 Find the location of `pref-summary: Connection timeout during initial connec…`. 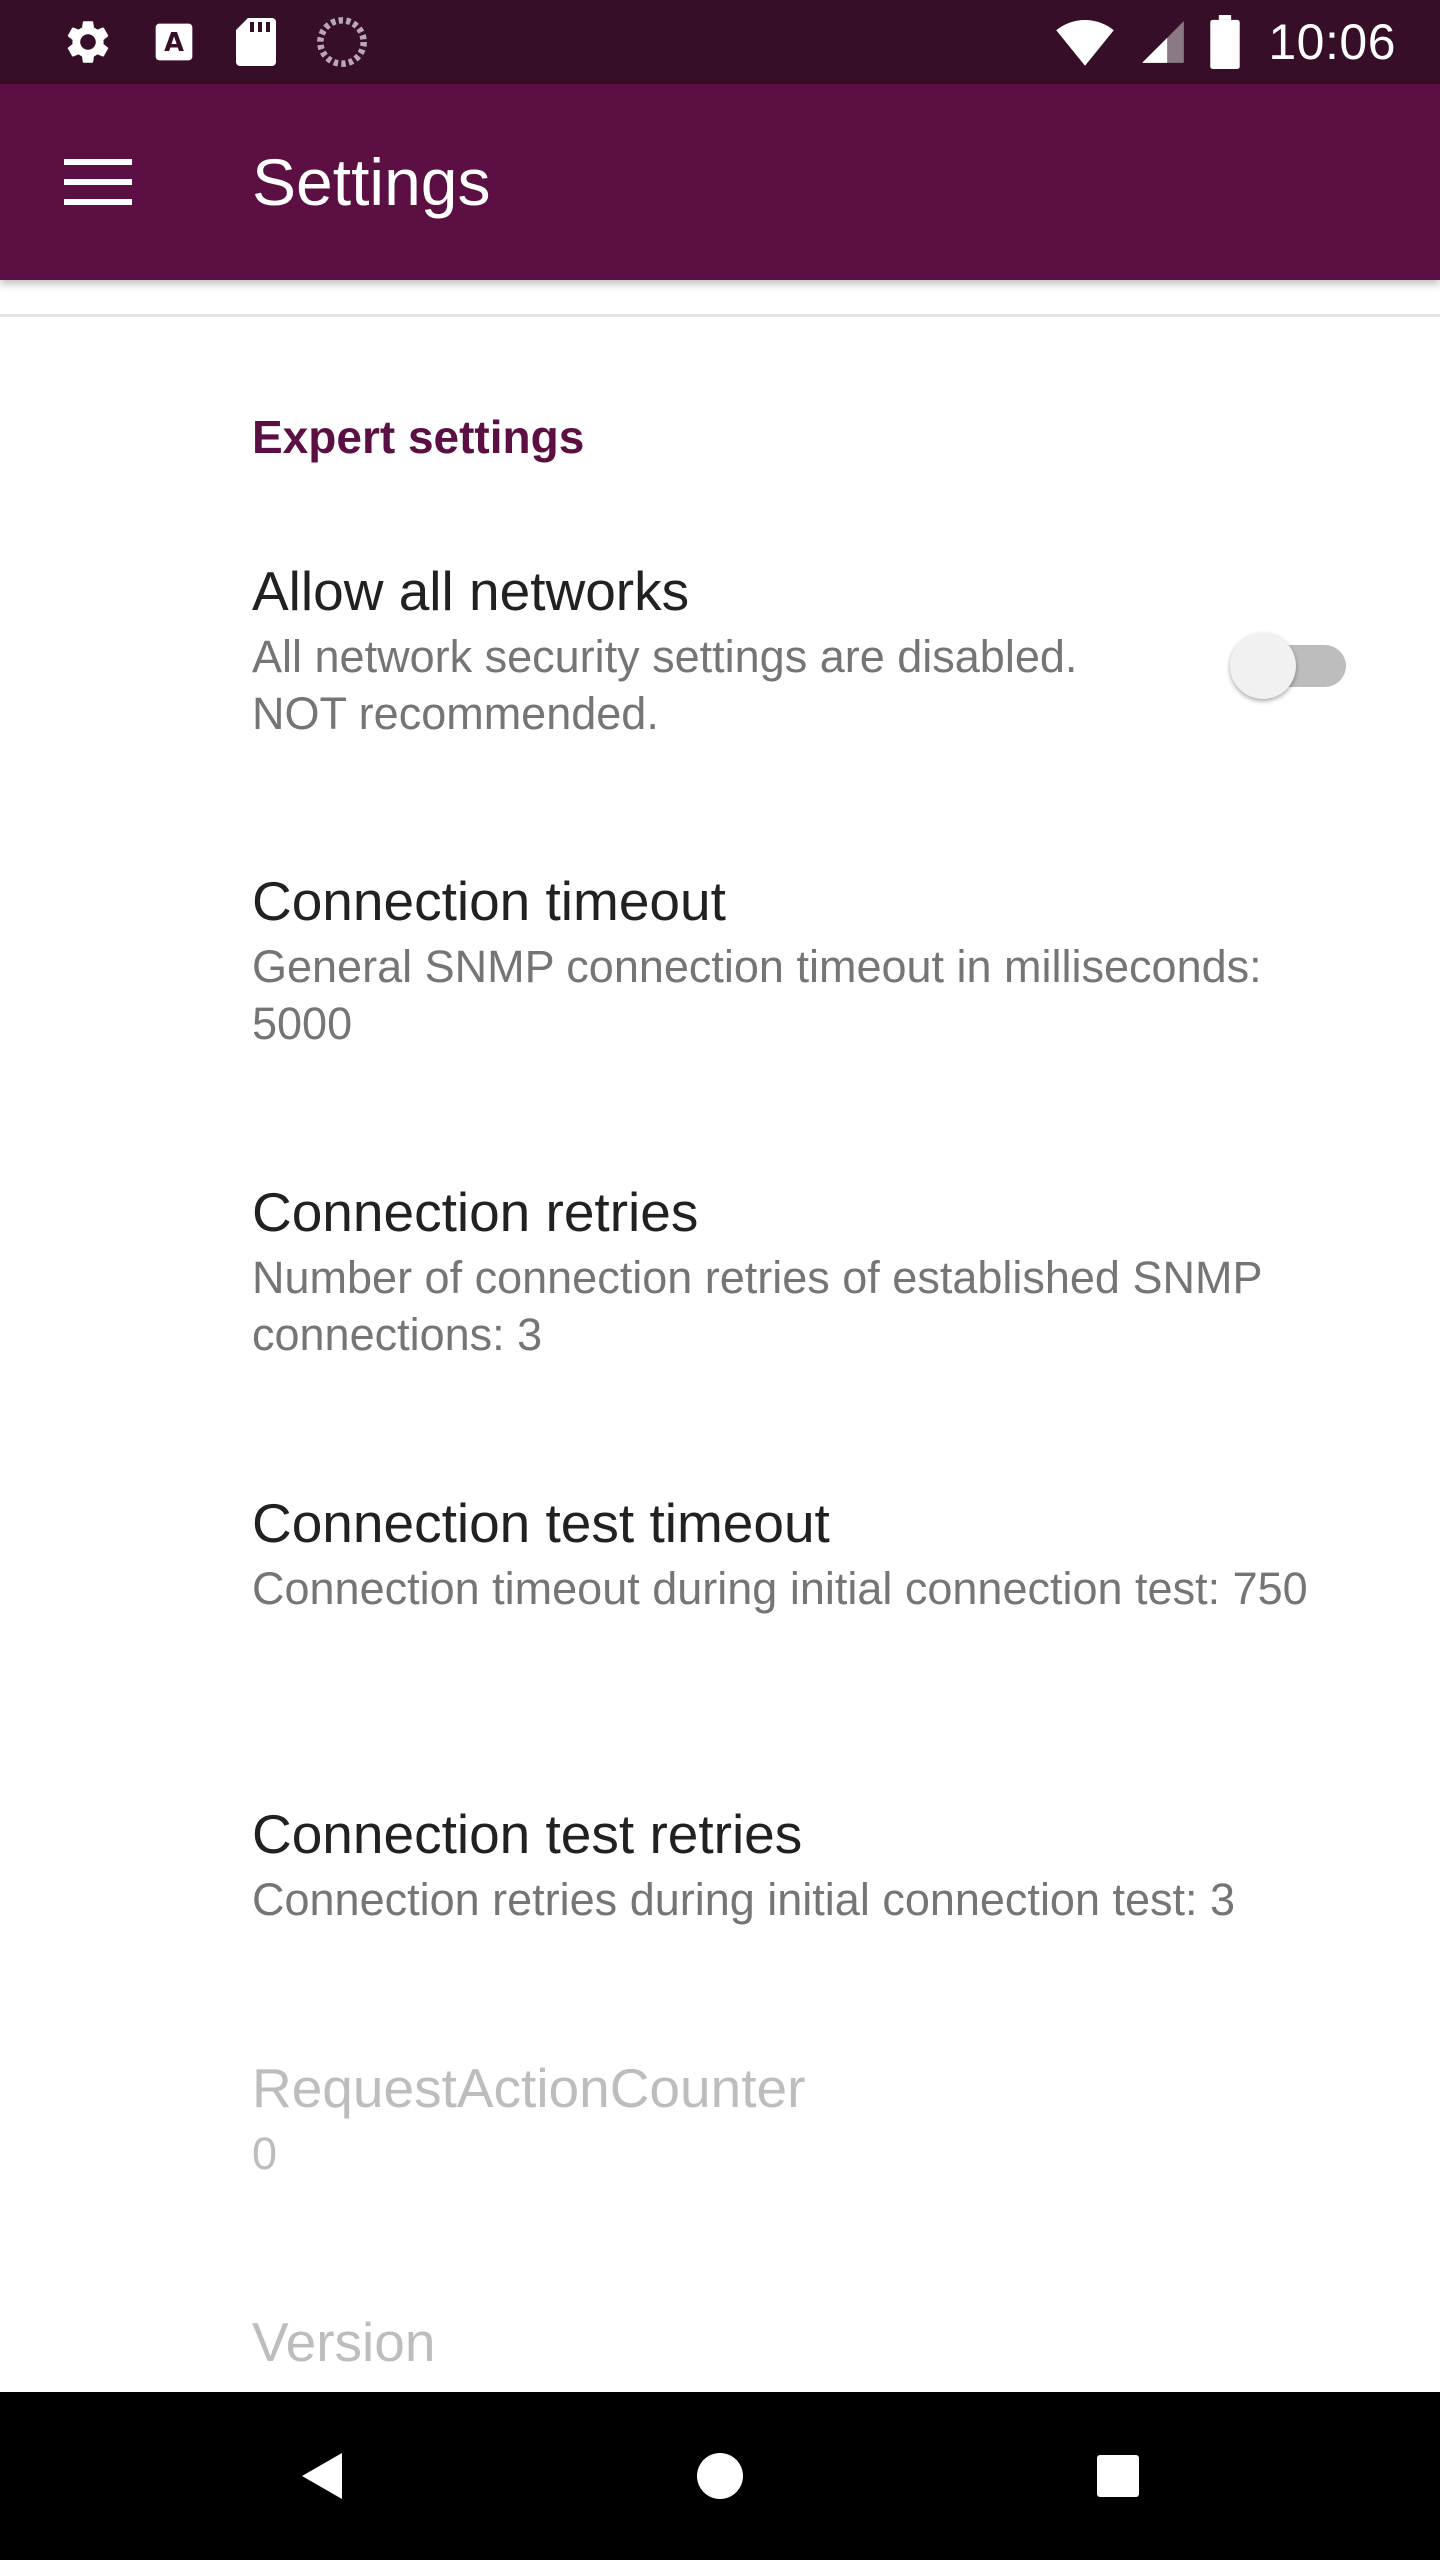

pref-summary: Connection timeout during initial connec… is located at coordinates (780, 1588).